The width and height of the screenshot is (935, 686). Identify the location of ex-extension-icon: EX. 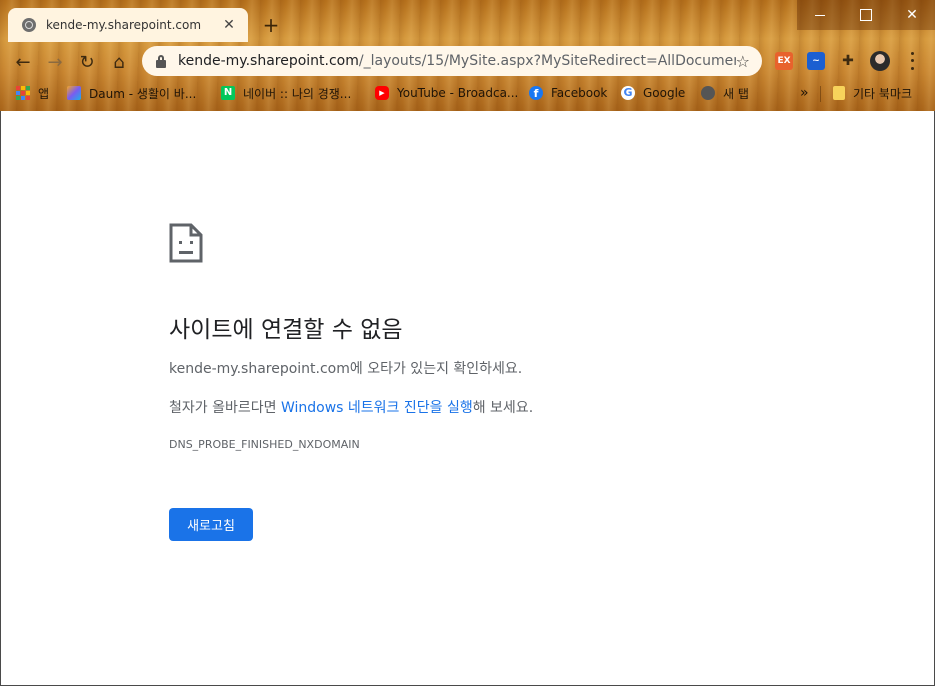
(784, 61).